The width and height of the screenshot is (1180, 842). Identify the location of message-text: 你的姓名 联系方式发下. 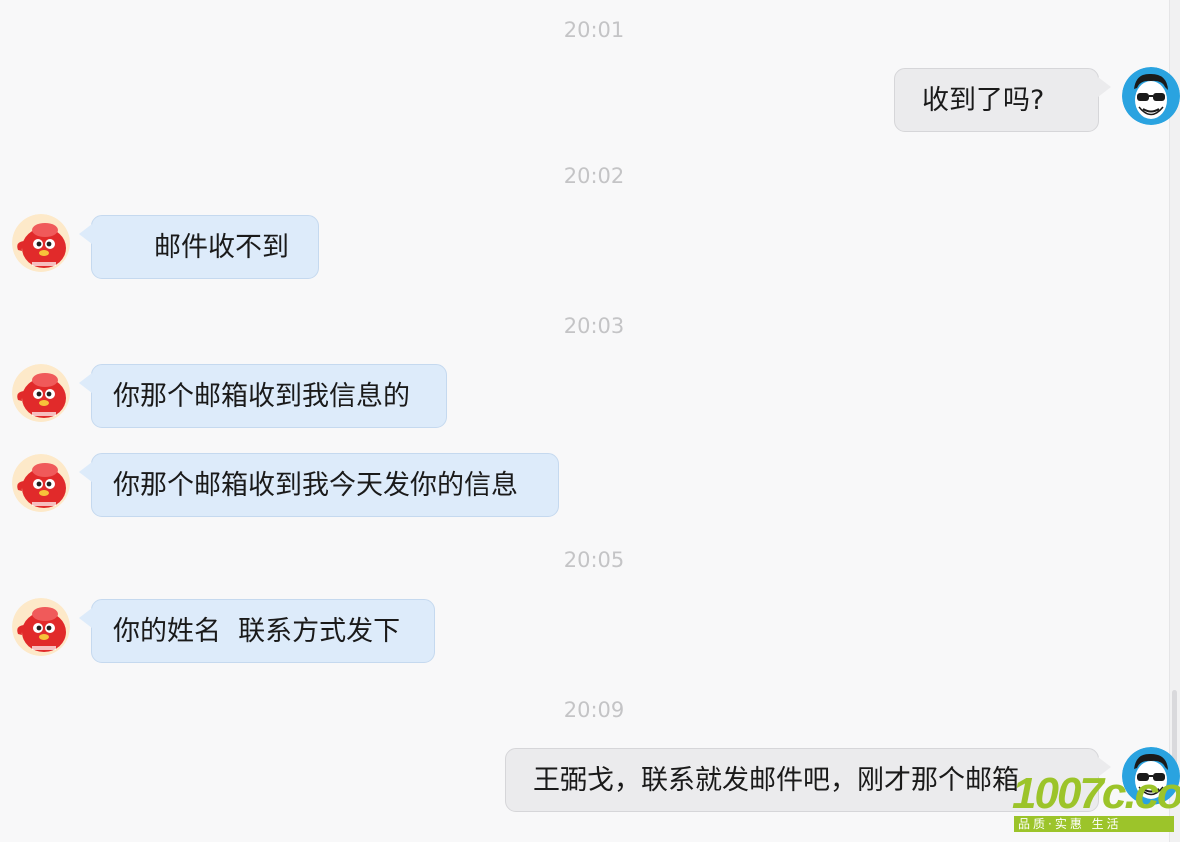
(257, 631).